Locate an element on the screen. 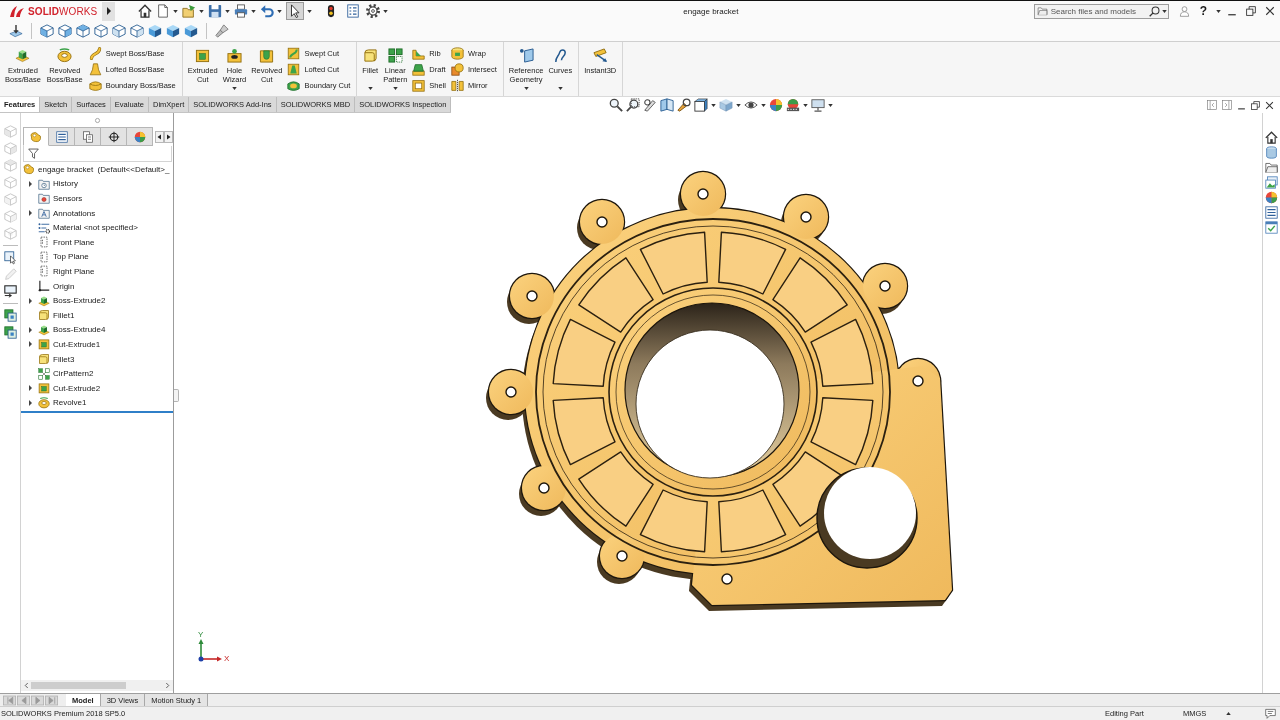 This screenshot has height=720, width=1280. ball-on-stand-icon is located at coordinates (793, 105).